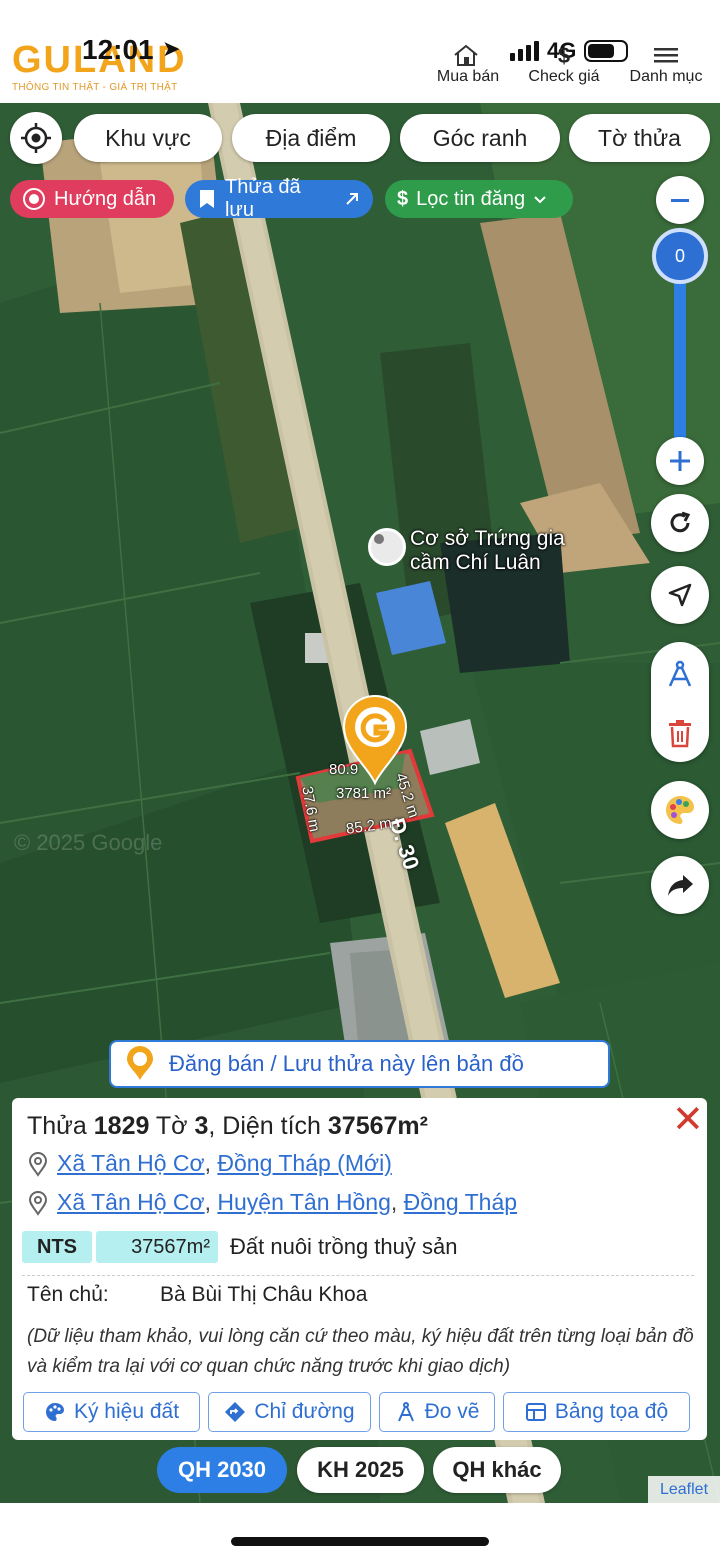 The image size is (720, 1560). Describe the element at coordinates (403, 198) in the screenshot. I see `dollar-sign-icon: $` at that location.